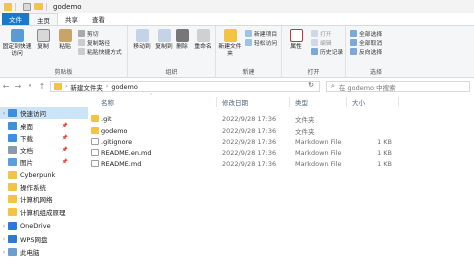  Describe the element at coordinates (230, 43) in the screenshot. I see `new-folder-button: 新建文件夹` at that location.